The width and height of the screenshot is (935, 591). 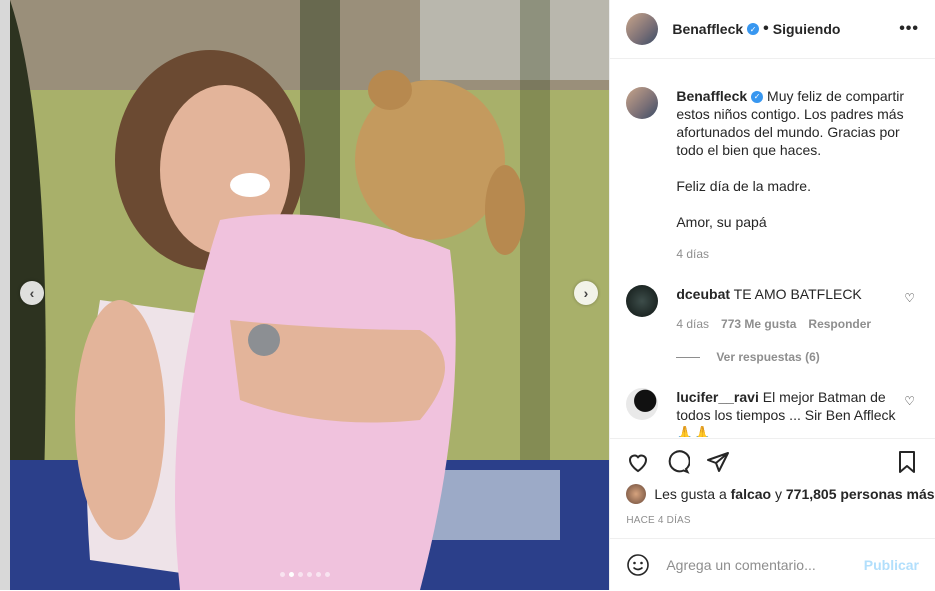 What do you see at coordinates (772, 461) in the screenshot?
I see `action-bar` at bounding box center [772, 461].